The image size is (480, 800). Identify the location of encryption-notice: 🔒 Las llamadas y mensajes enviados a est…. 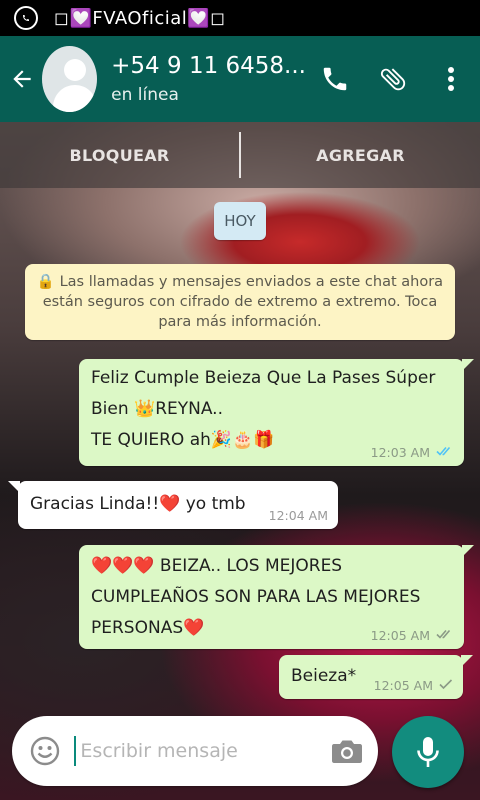
(240, 302).